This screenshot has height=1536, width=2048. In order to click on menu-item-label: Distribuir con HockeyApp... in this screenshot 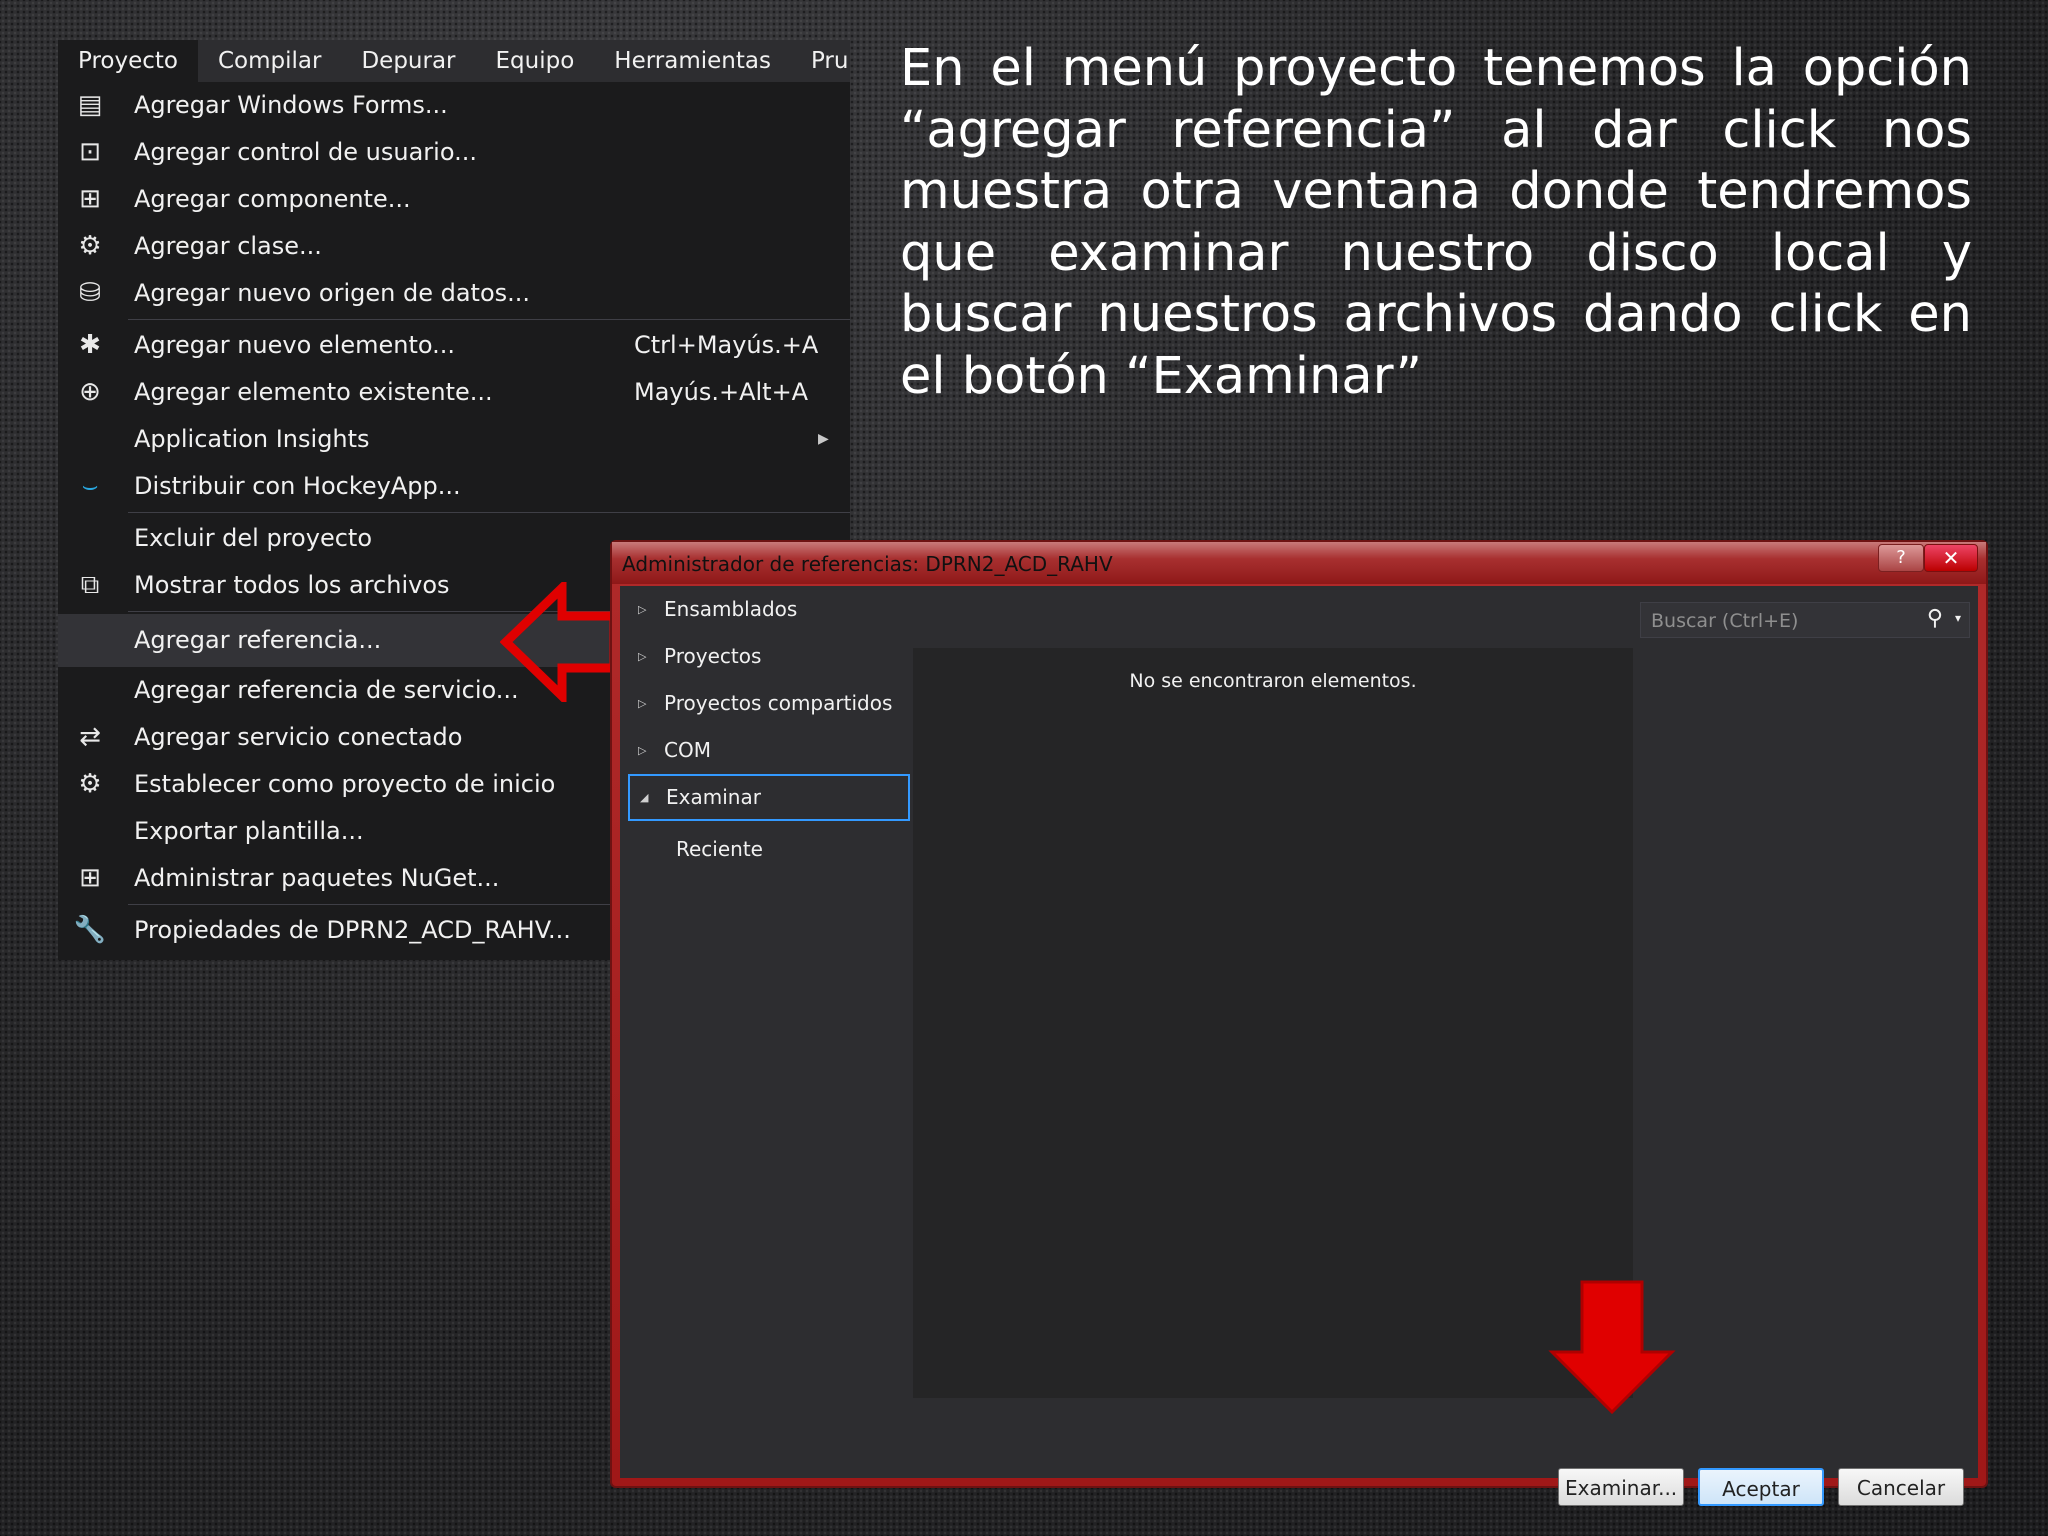, I will do `click(297, 486)`.